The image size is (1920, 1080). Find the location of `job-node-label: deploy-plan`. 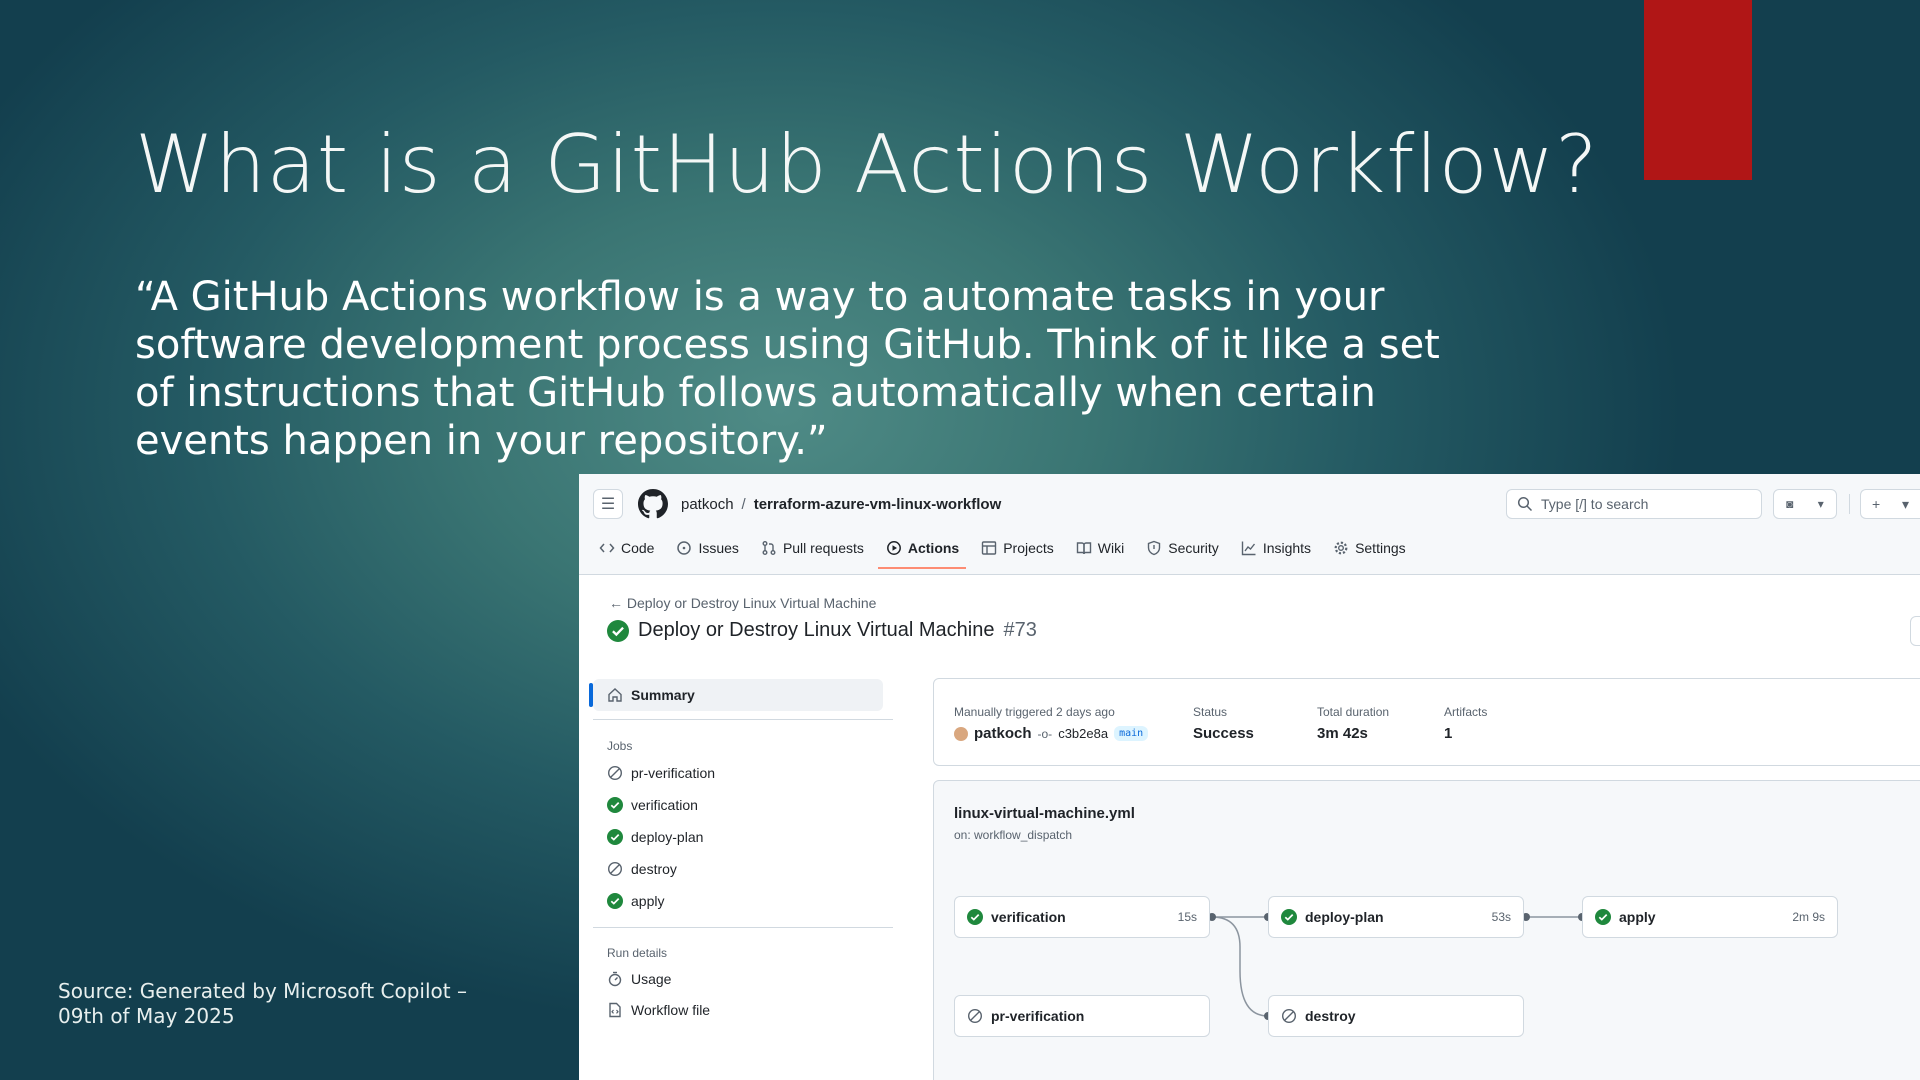

job-node-label: deploy-plan is located at coordinates (1344, 917).